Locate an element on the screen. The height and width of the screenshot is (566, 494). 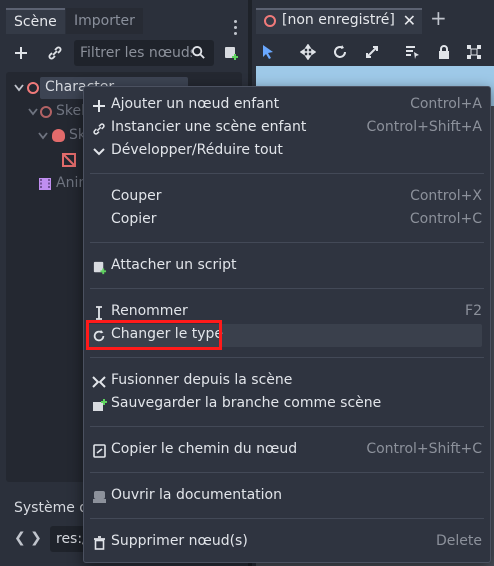
attach-script-button is located at coordinates (231, 53).